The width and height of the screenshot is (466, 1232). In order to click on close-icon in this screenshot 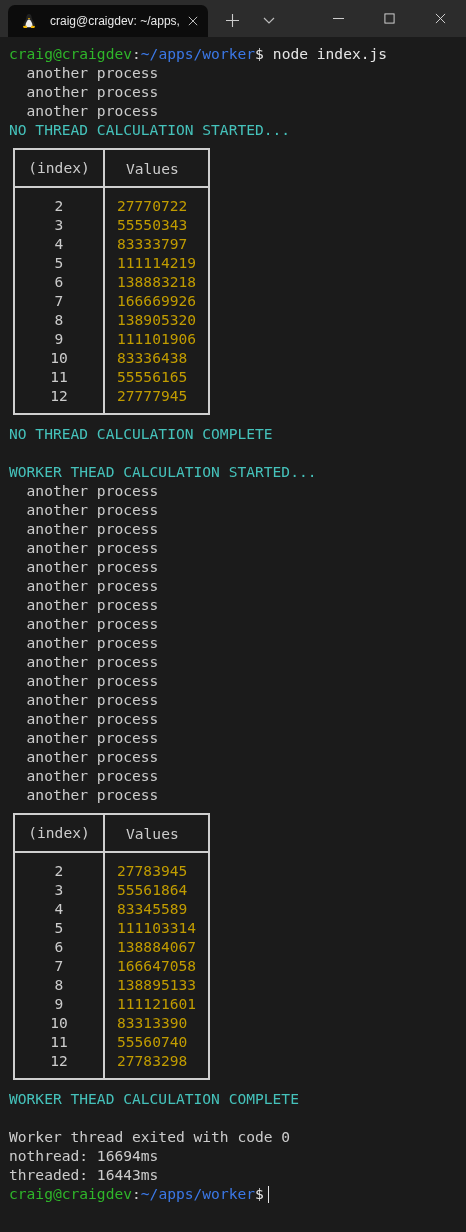, I will do `click(440, 18)`.